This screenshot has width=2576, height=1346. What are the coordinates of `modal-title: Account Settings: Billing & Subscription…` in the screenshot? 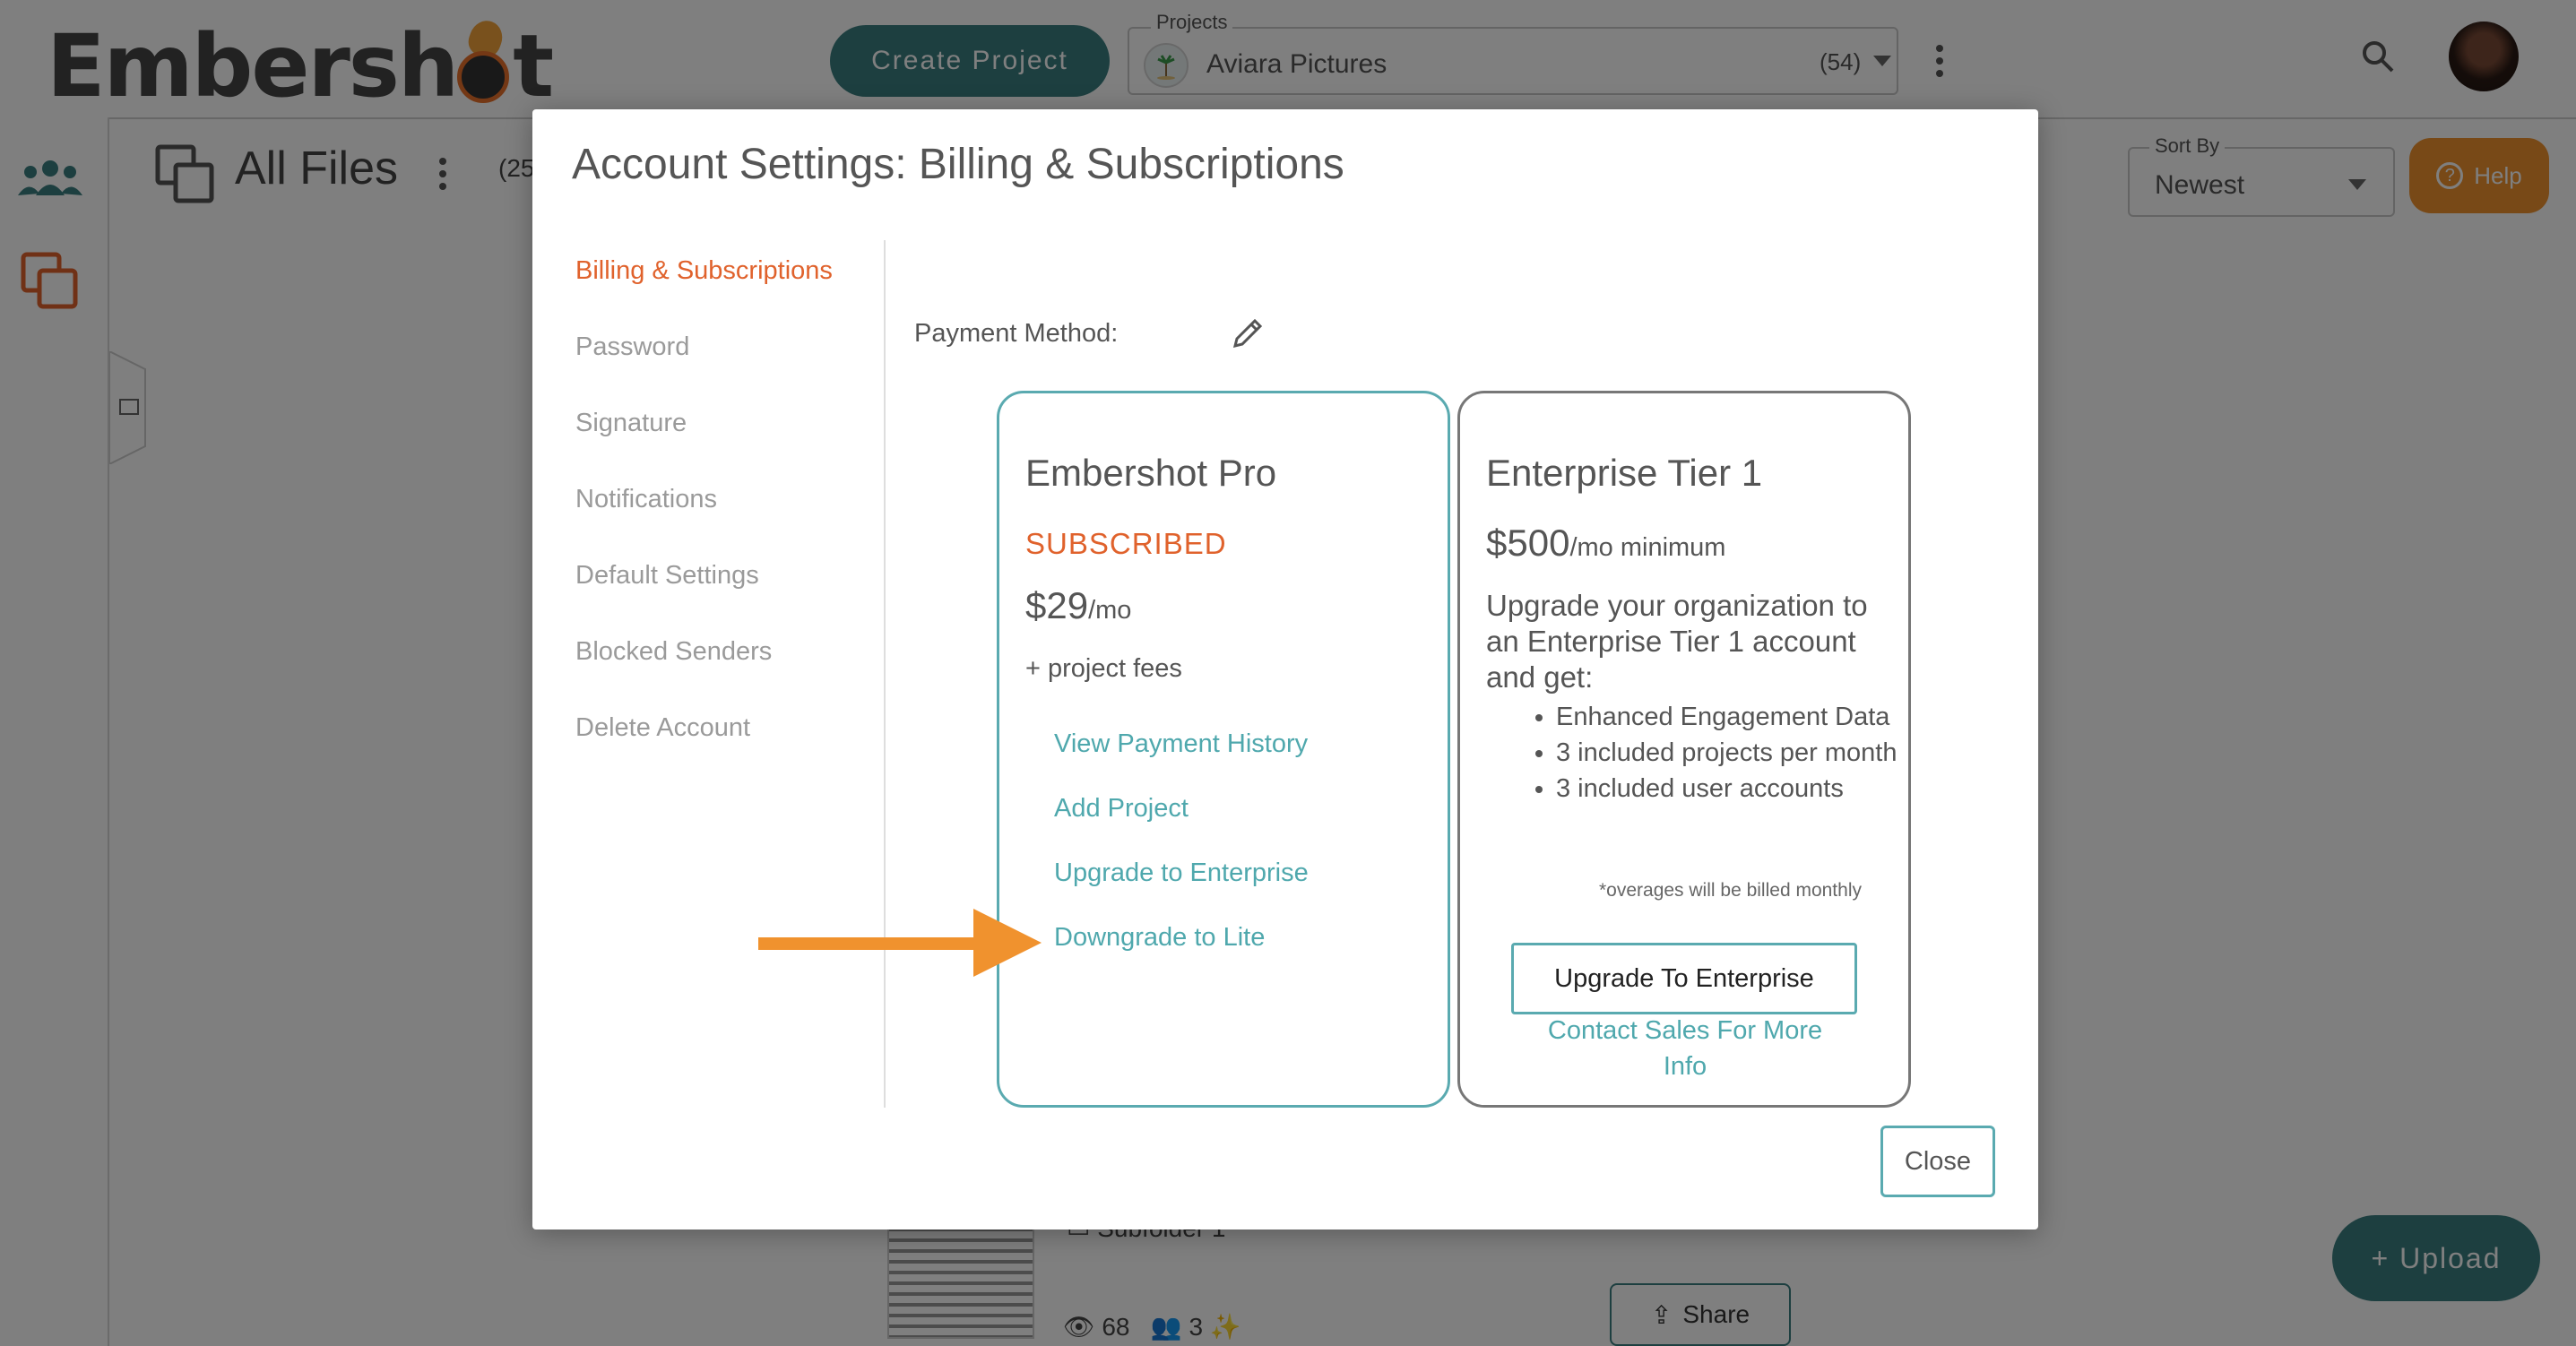 It's located at (958, 165).